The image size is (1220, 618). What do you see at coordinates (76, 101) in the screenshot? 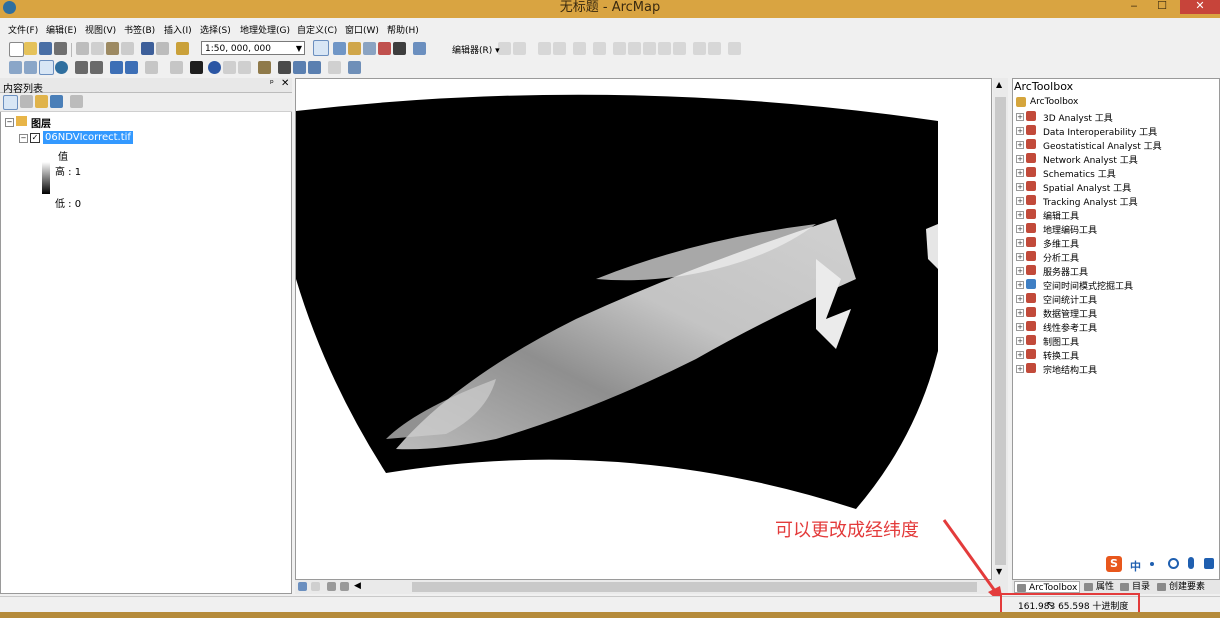
I see `toc-options-icon` at bounding box center [76, 101].